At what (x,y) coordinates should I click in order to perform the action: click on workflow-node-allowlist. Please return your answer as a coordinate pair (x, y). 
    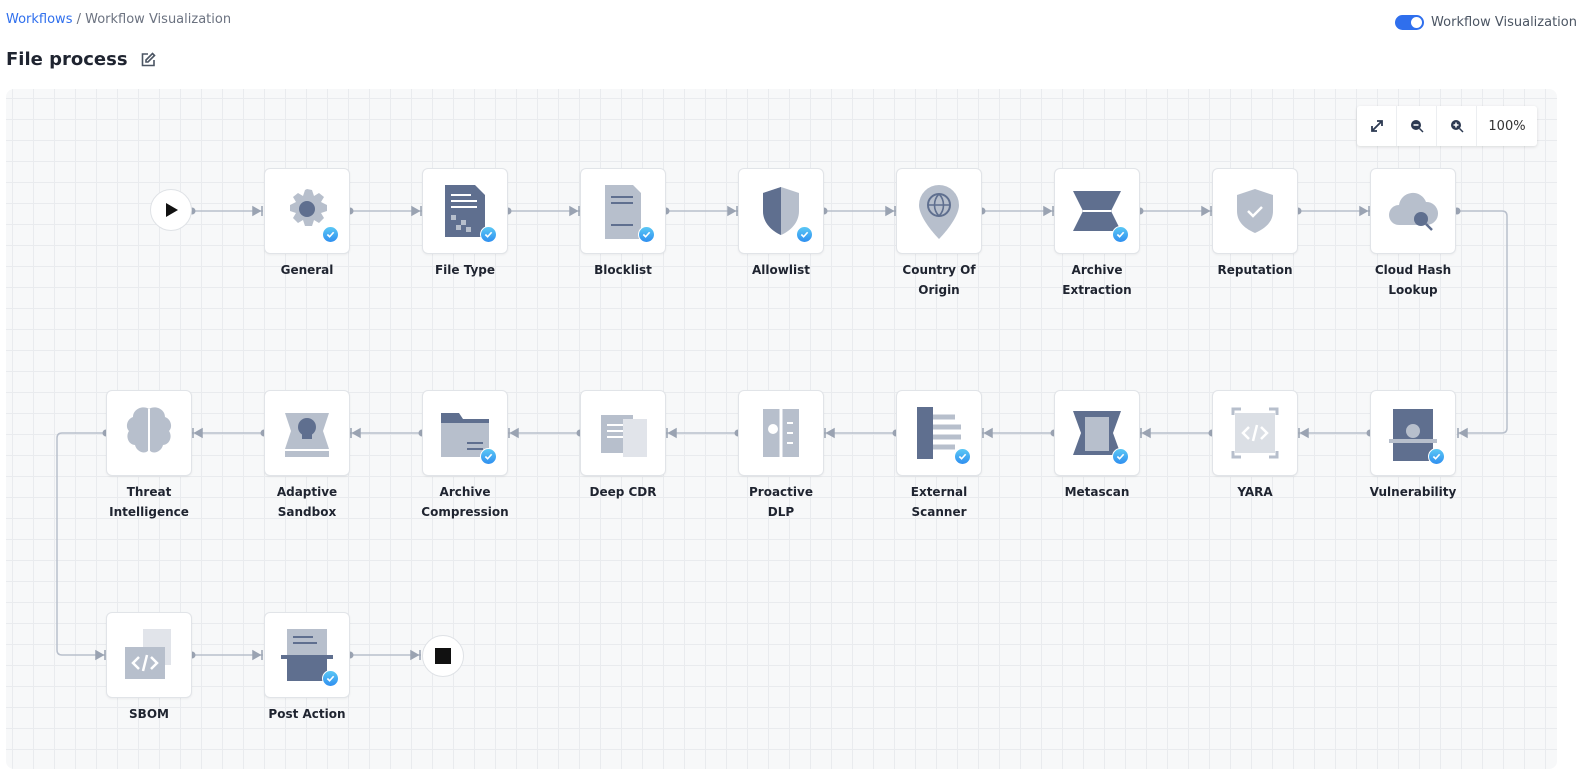
    Looking at the image, I should click on (781, 211).